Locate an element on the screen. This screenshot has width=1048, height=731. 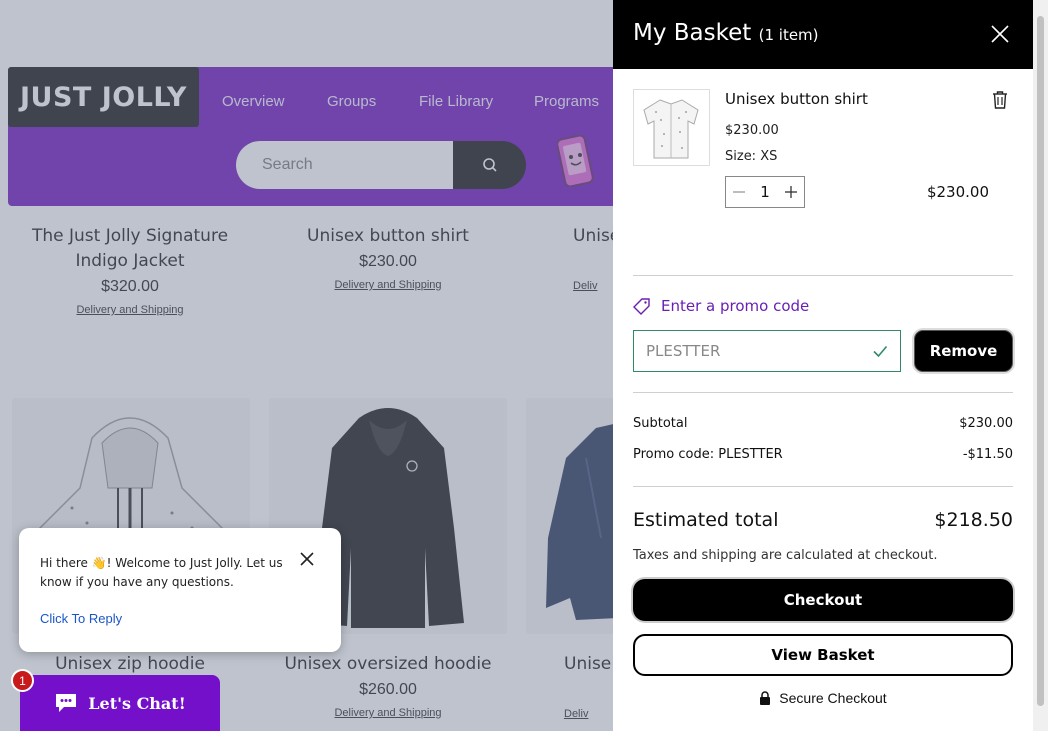
button-shirt-thumbnail is located at coordinates (671, 129).